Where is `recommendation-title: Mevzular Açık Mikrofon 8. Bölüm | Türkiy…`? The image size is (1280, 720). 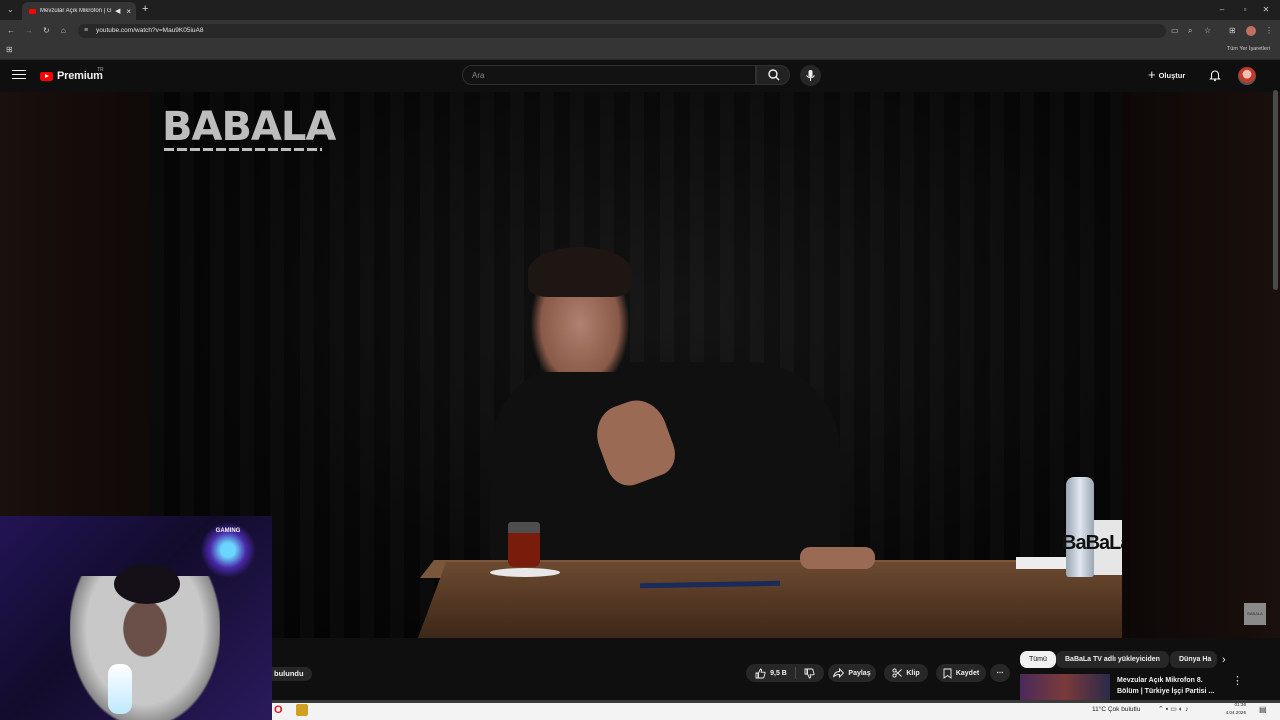 recommendation-title: Mevzular Açık Mikrofon 8. Bölüm | Türkiy… is located at coordinates (1171, 686).